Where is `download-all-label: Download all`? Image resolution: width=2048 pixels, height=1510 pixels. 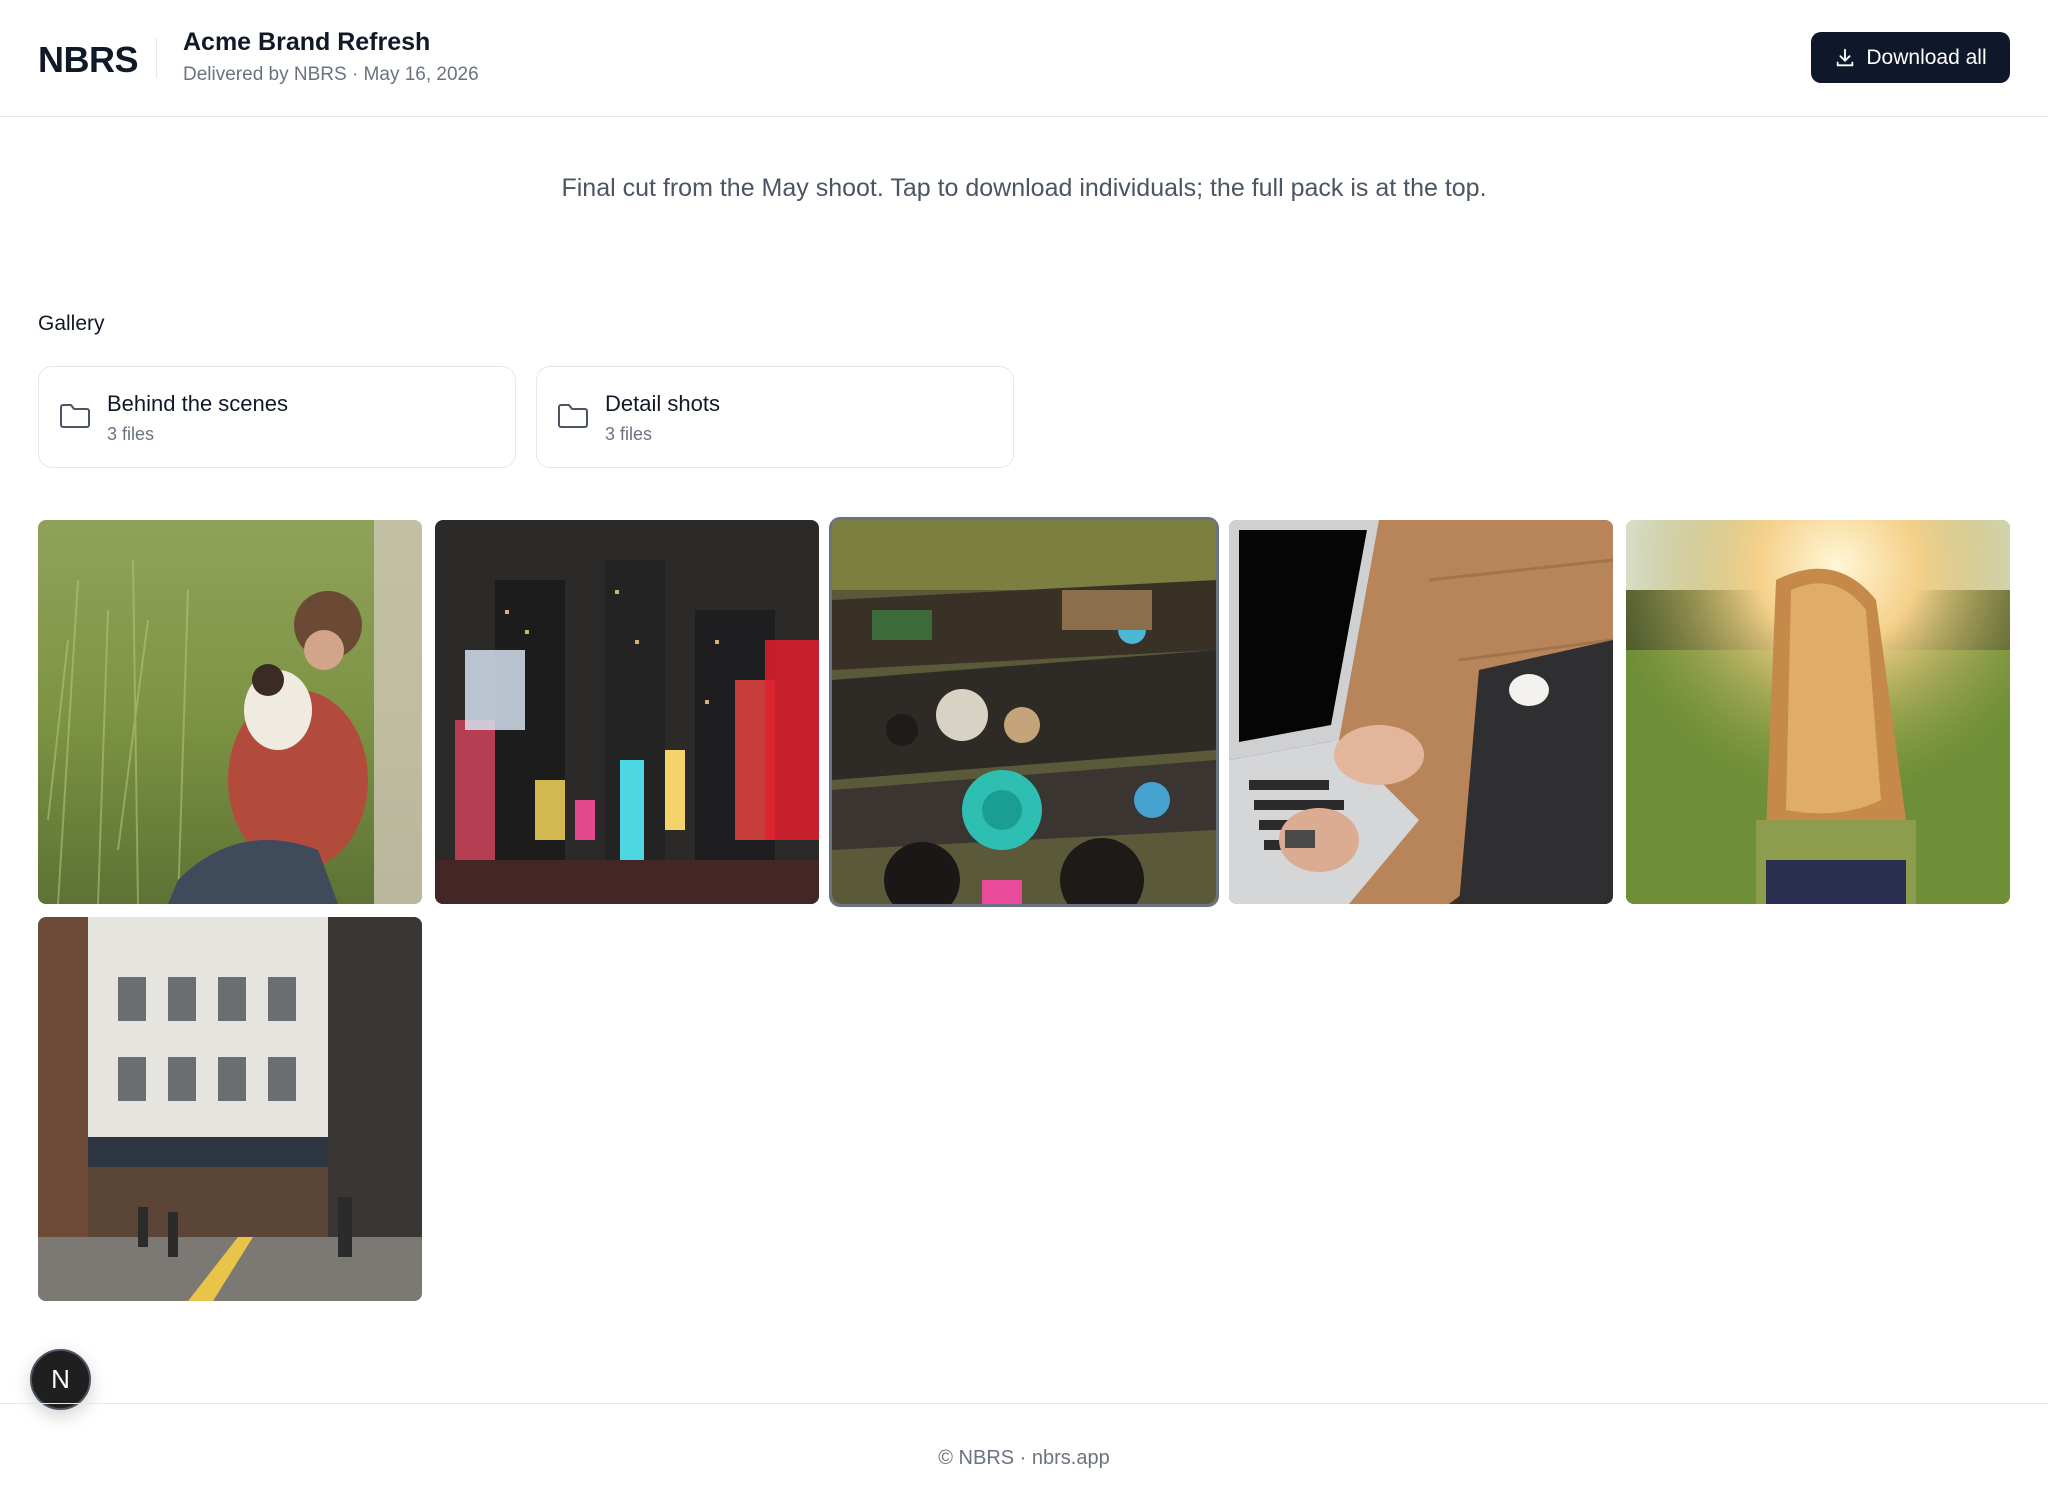 download-all-label: Download all is located at coordinates (1926, 57).